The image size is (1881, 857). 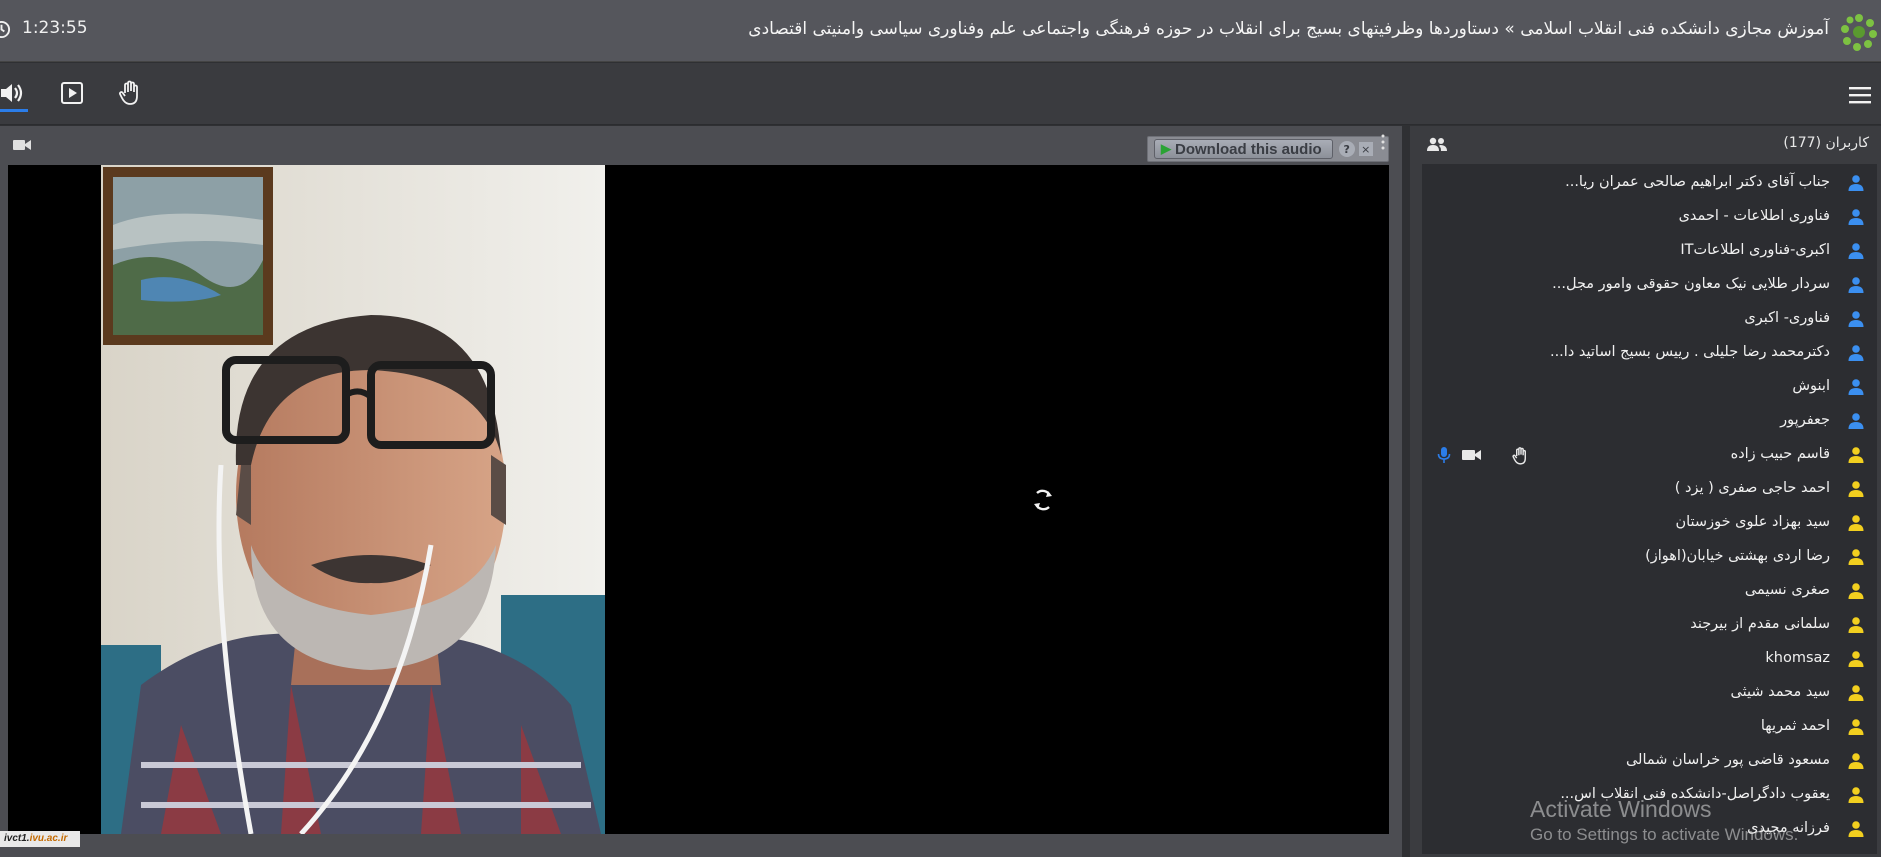 What do you see at coordinates (1483, 456) in the screenshot?
I see `user-media-controls` at bounding box center [1483, 456].